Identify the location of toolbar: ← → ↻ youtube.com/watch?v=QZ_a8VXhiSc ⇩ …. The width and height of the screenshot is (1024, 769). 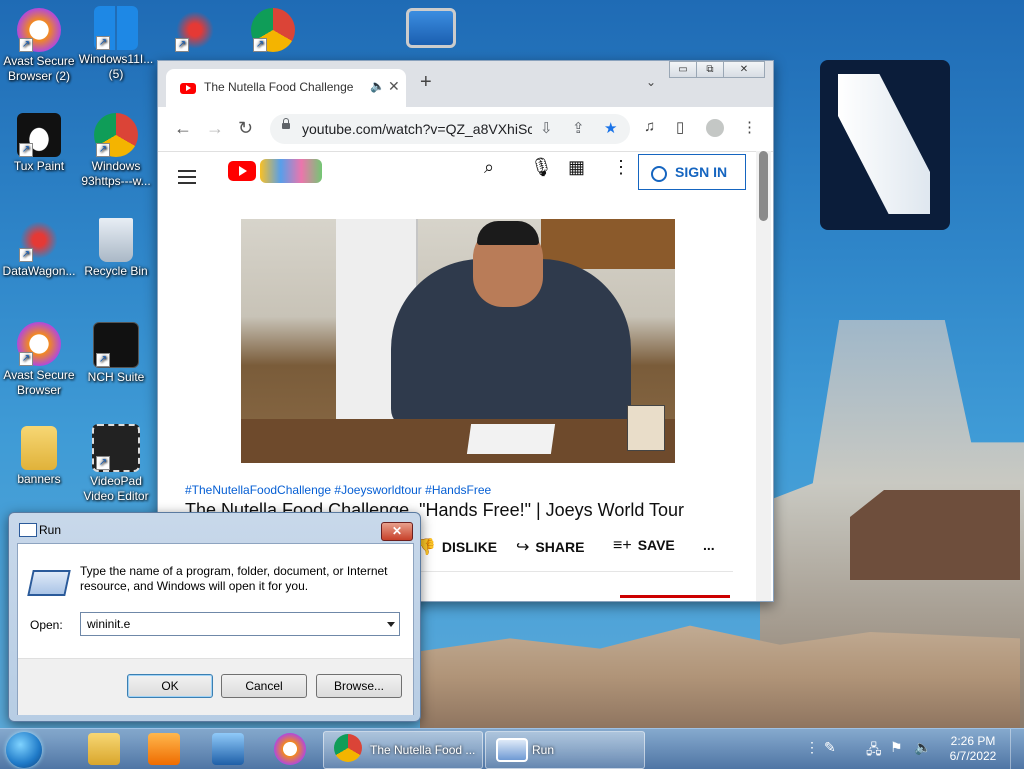
(465, 129).